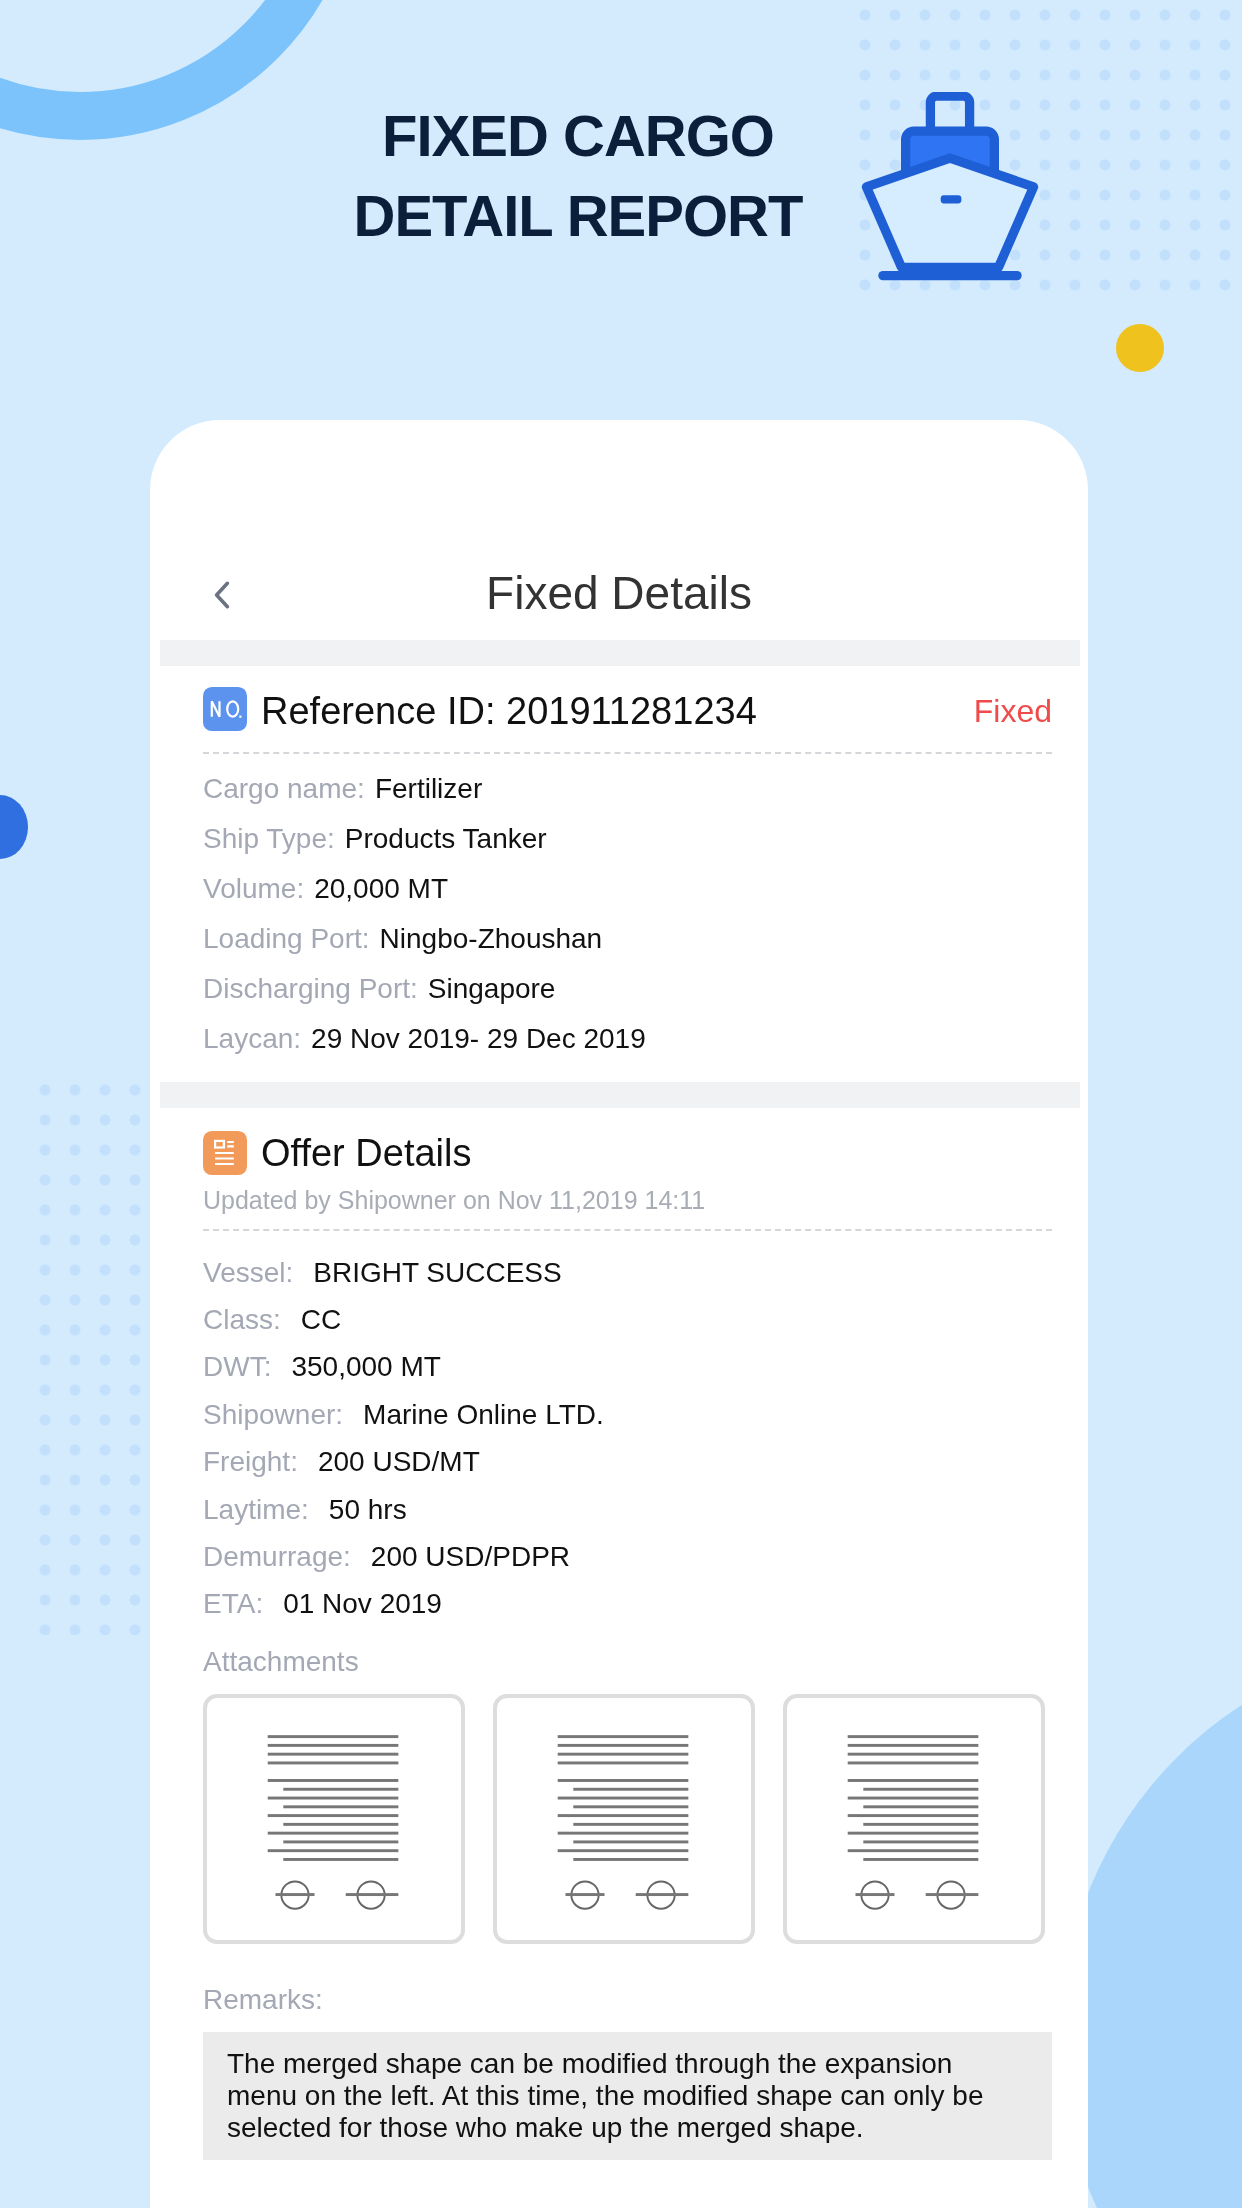  What do you see at coordinates (250, 1462) in the screenshot?
I see `field-label: Freight:` at bounding box center [250, 1462].